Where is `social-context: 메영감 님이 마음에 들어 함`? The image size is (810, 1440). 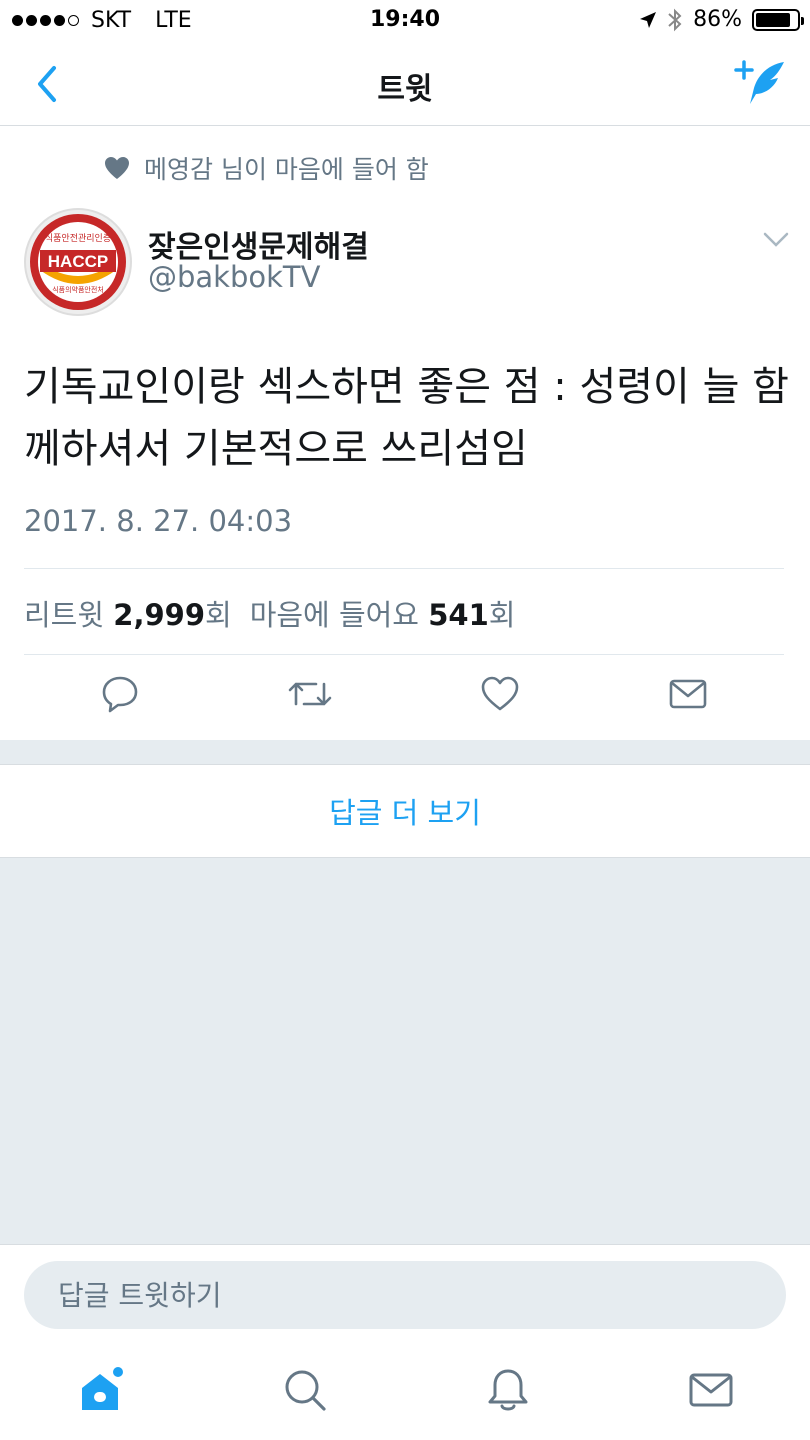 social-context: 메영감 님이 마음에 들어 함 is located at coordinates (266, 168).